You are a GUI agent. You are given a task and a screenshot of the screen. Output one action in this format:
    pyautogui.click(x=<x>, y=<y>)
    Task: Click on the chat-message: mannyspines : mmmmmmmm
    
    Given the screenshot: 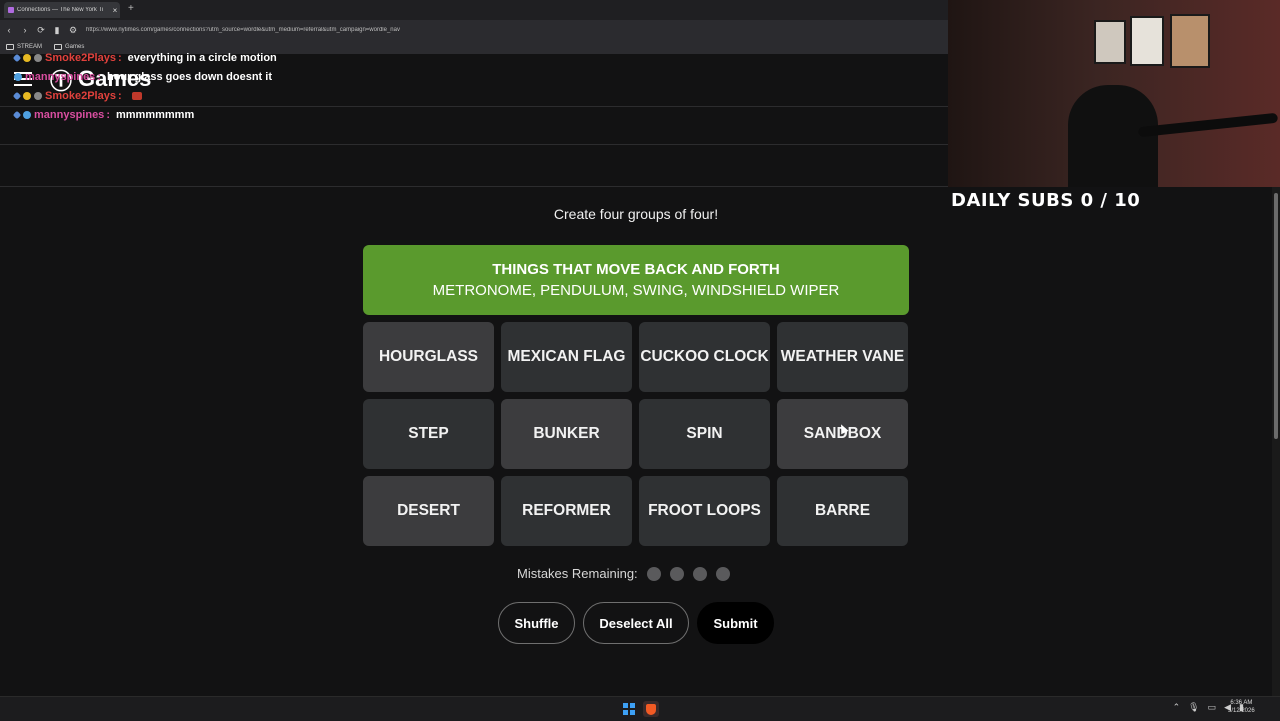 What is the action you would take?
    pyautogui.click(x=103, y=115)
    